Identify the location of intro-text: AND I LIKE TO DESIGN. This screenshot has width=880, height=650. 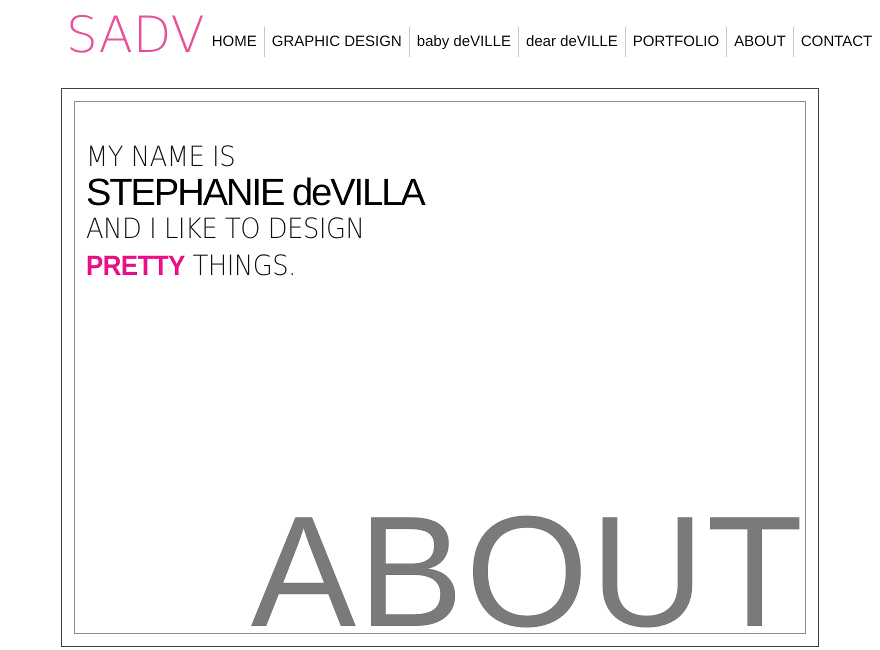
(225, 229).